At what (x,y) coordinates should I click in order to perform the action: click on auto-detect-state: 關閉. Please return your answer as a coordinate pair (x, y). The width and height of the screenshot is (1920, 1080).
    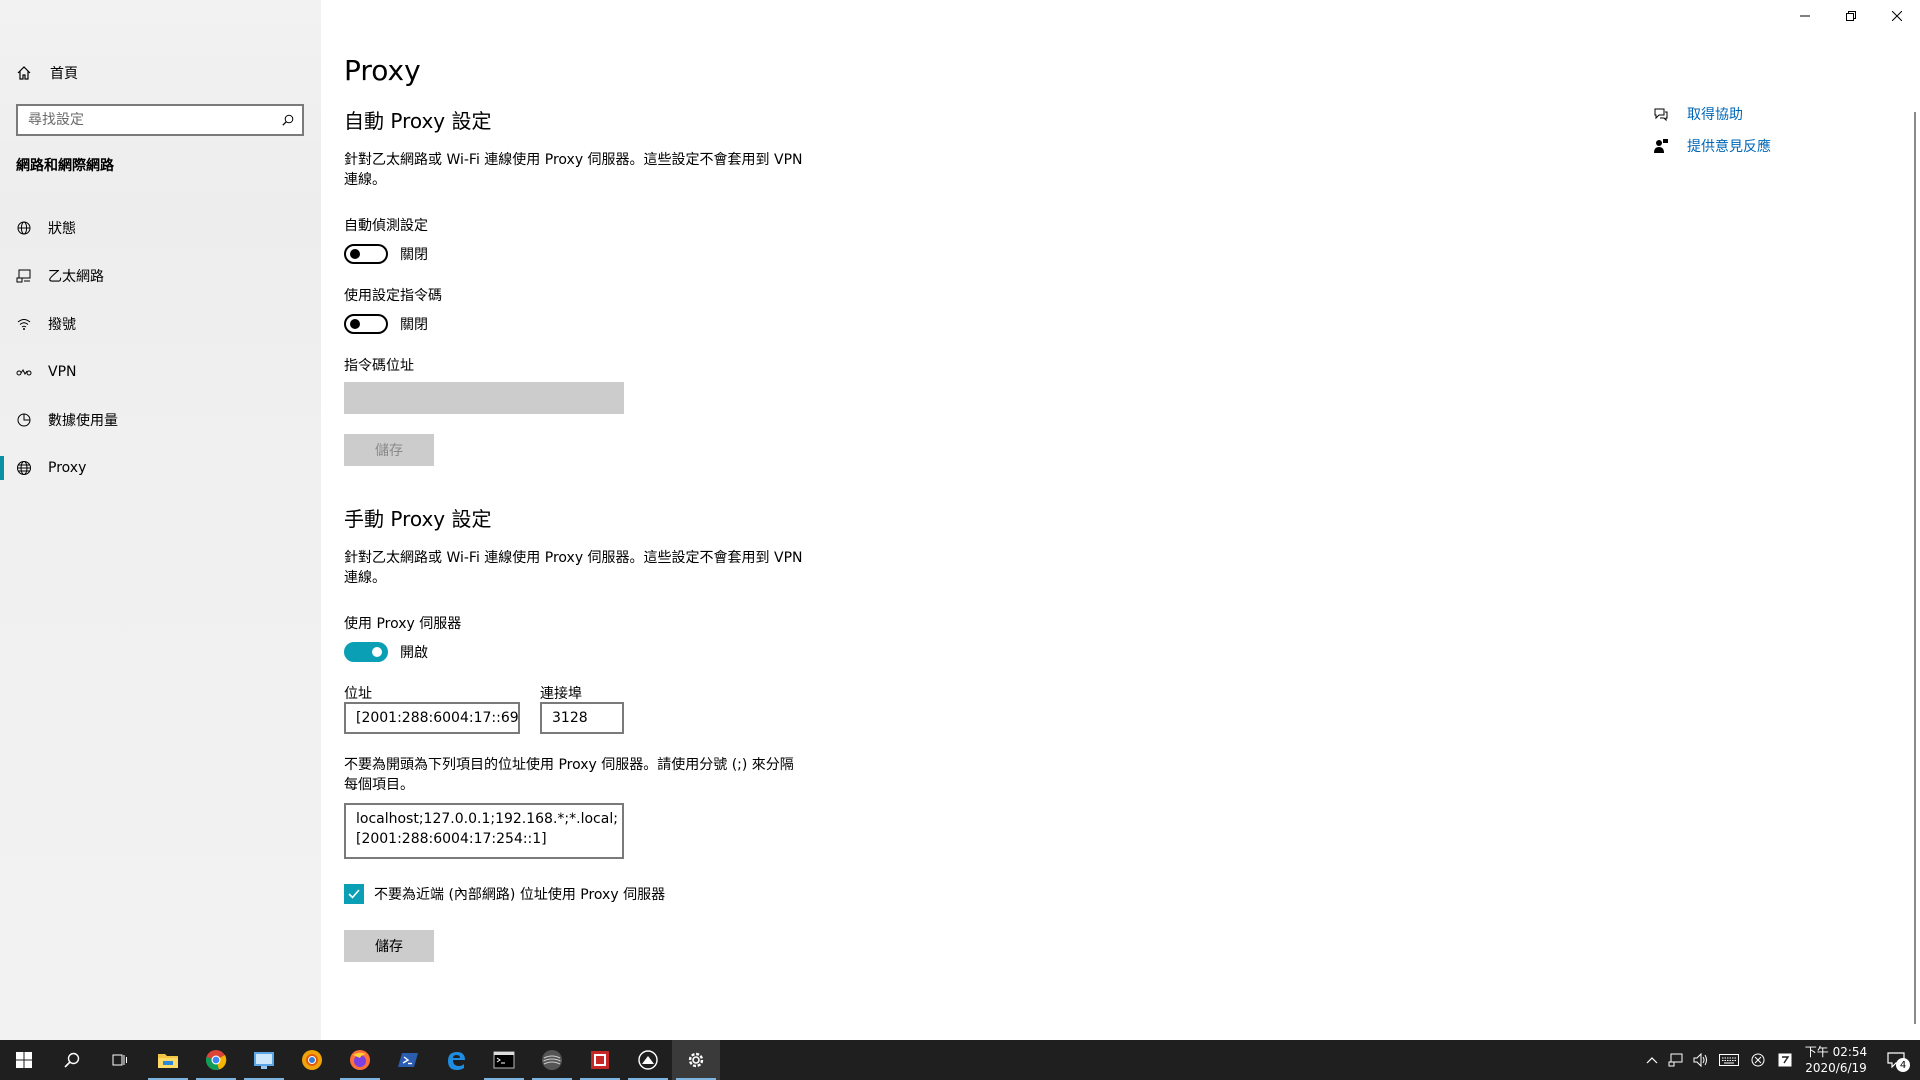
    Looking at the image, I should click on (414, 255).